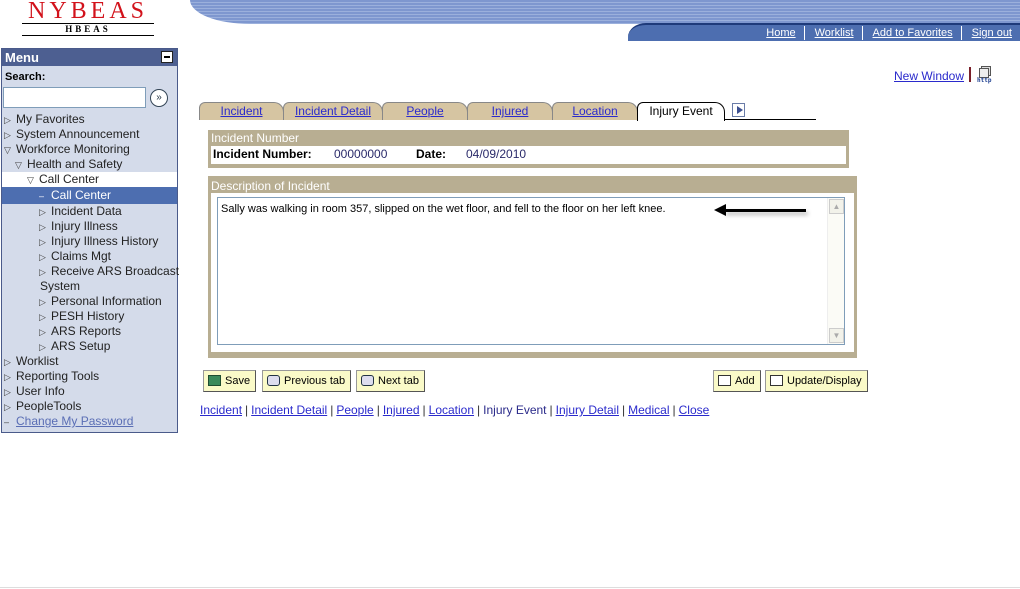 The width and height of the screenshot is (1020, 589). What do you see at coordinates (106, 301) in the screenshot?
I see `menu-item-label: Personal Information` at bounding box center [106, 301].